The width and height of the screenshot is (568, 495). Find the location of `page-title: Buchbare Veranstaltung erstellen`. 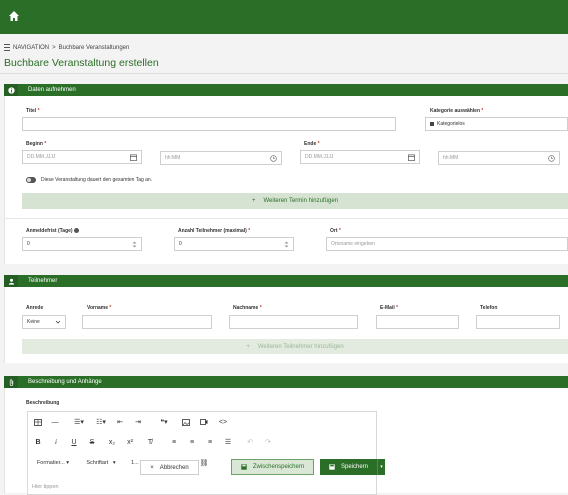

page-title: Buchbare Veranstaltung erstellen is located at coordinates (81, 63).